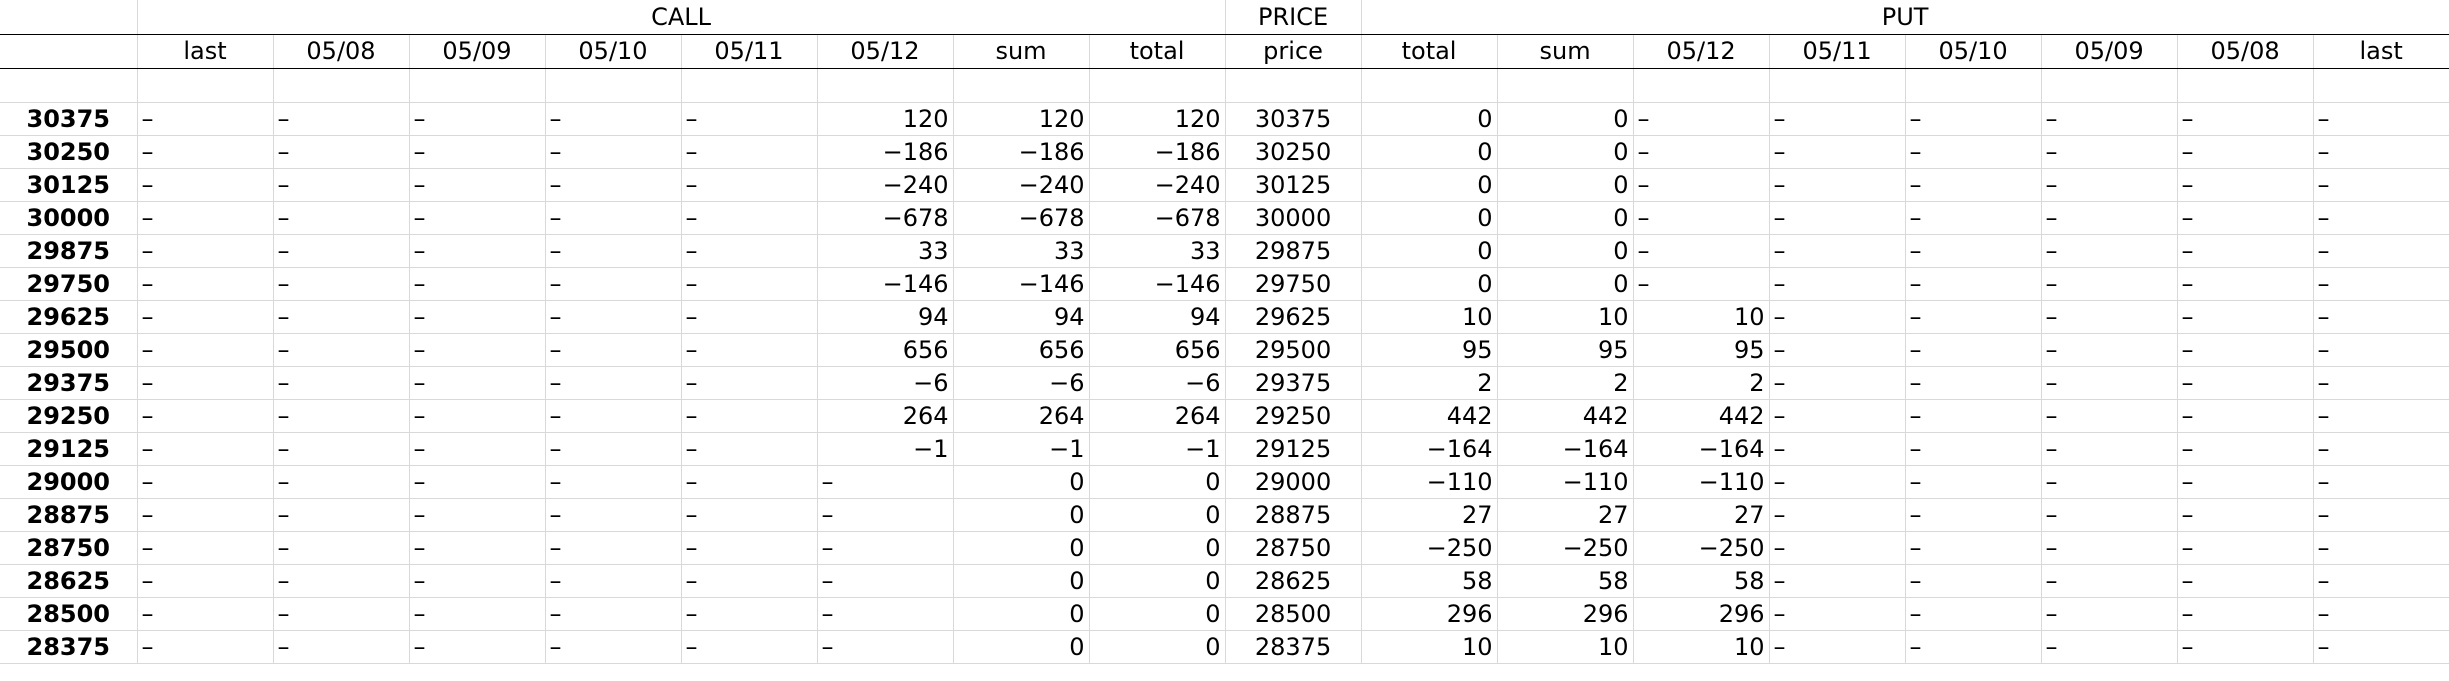 This screenshot has width=2449, height=681. I want to click on put-cell: 95, so click(1565, 350).